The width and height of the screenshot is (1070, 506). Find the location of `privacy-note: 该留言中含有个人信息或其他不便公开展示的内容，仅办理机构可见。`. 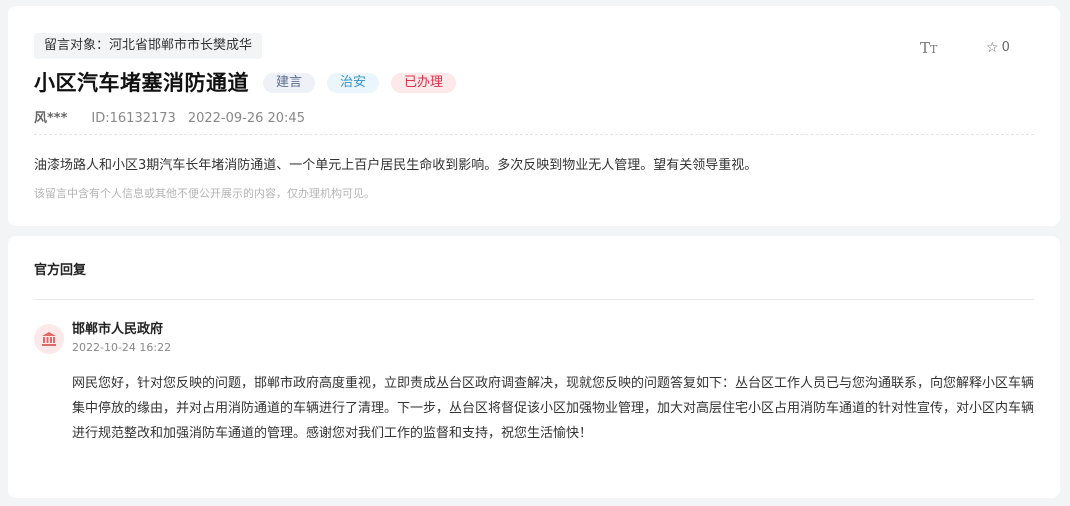

privacy-note: 该留言中含有个人信息或其他不便公开展示的内容，仅办理机构可见。 is located at coordinates (204, 193).